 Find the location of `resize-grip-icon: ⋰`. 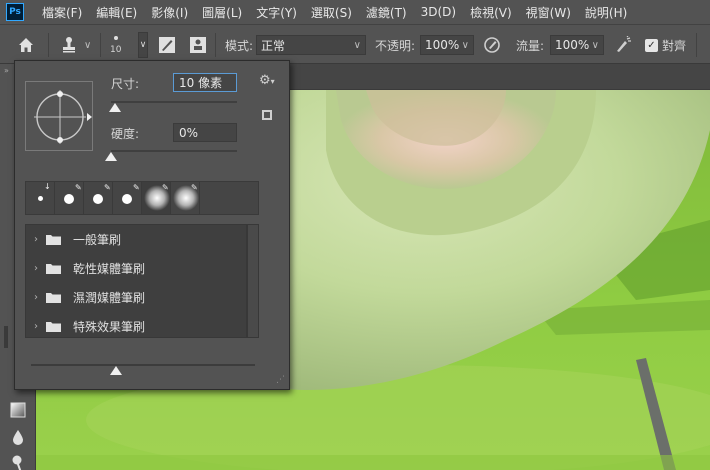

resize-grip-icon: ⋰ is located at coordinates (280, 380).